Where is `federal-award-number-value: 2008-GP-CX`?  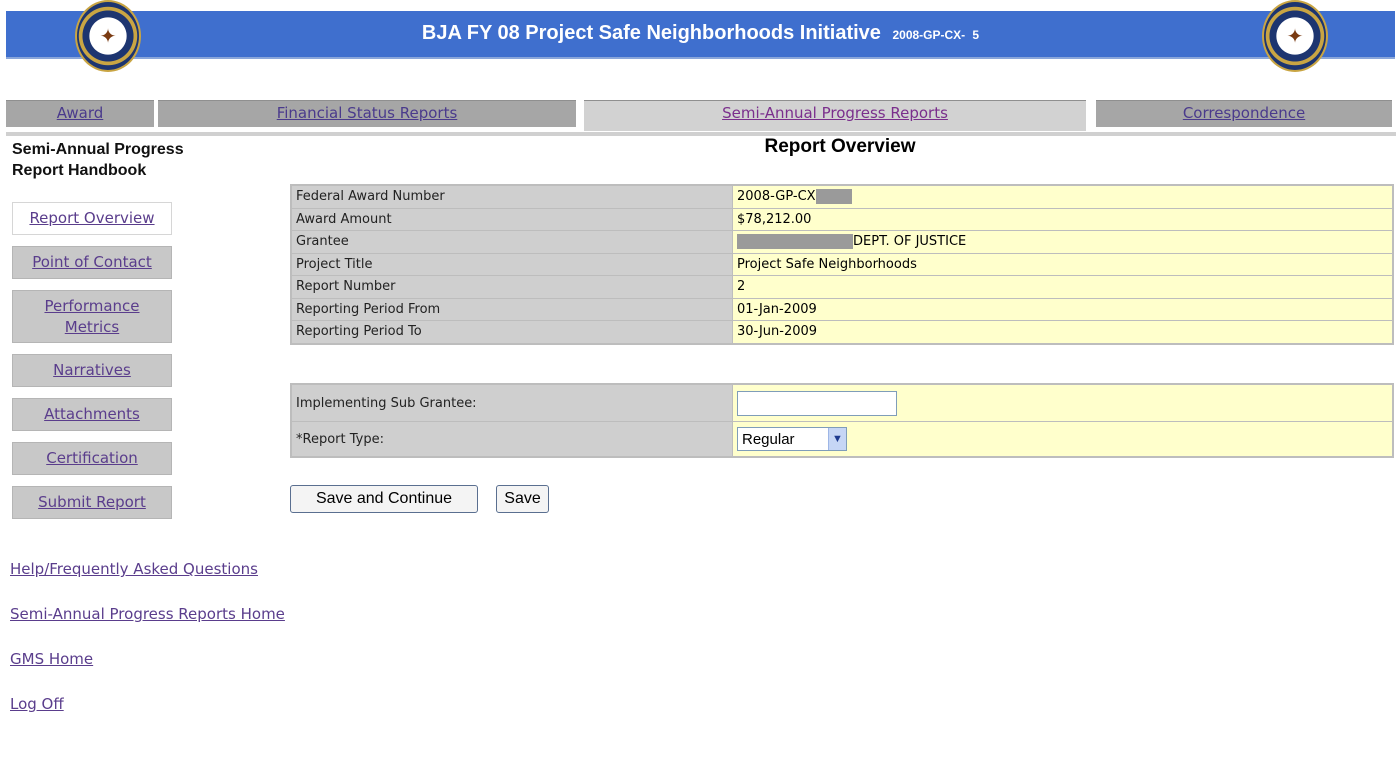 federal-award-number-value: 2008-GP-CX is located at coordinates (776, 197).